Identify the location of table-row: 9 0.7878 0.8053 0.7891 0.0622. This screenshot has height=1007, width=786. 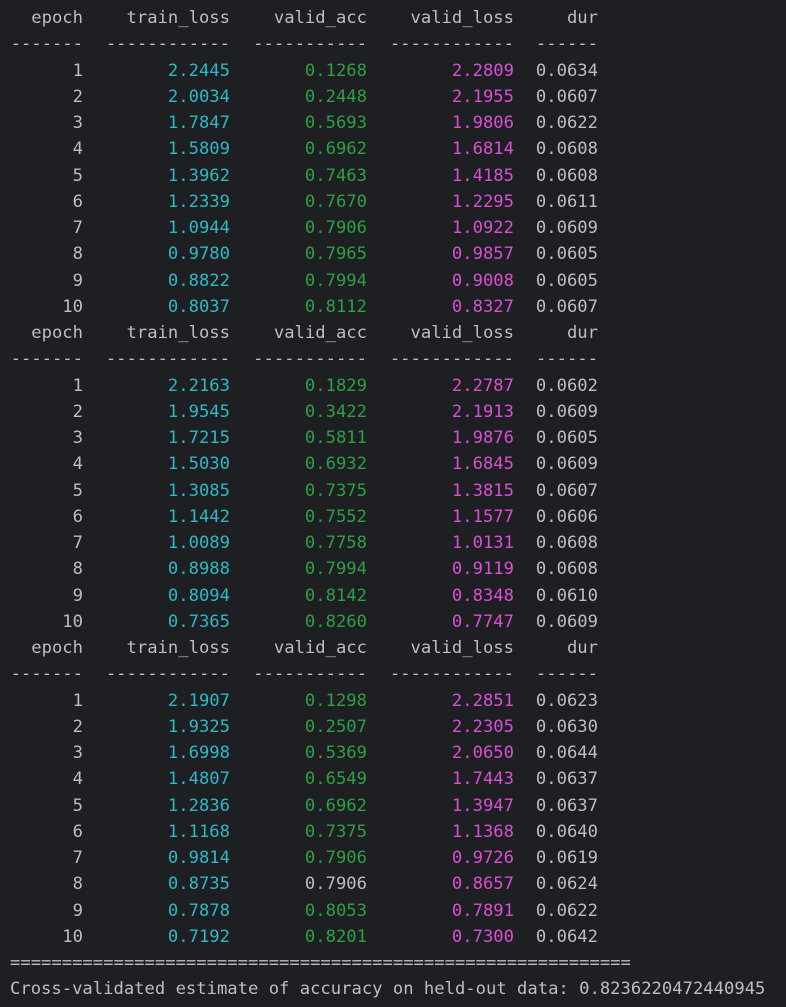
(393, 911).